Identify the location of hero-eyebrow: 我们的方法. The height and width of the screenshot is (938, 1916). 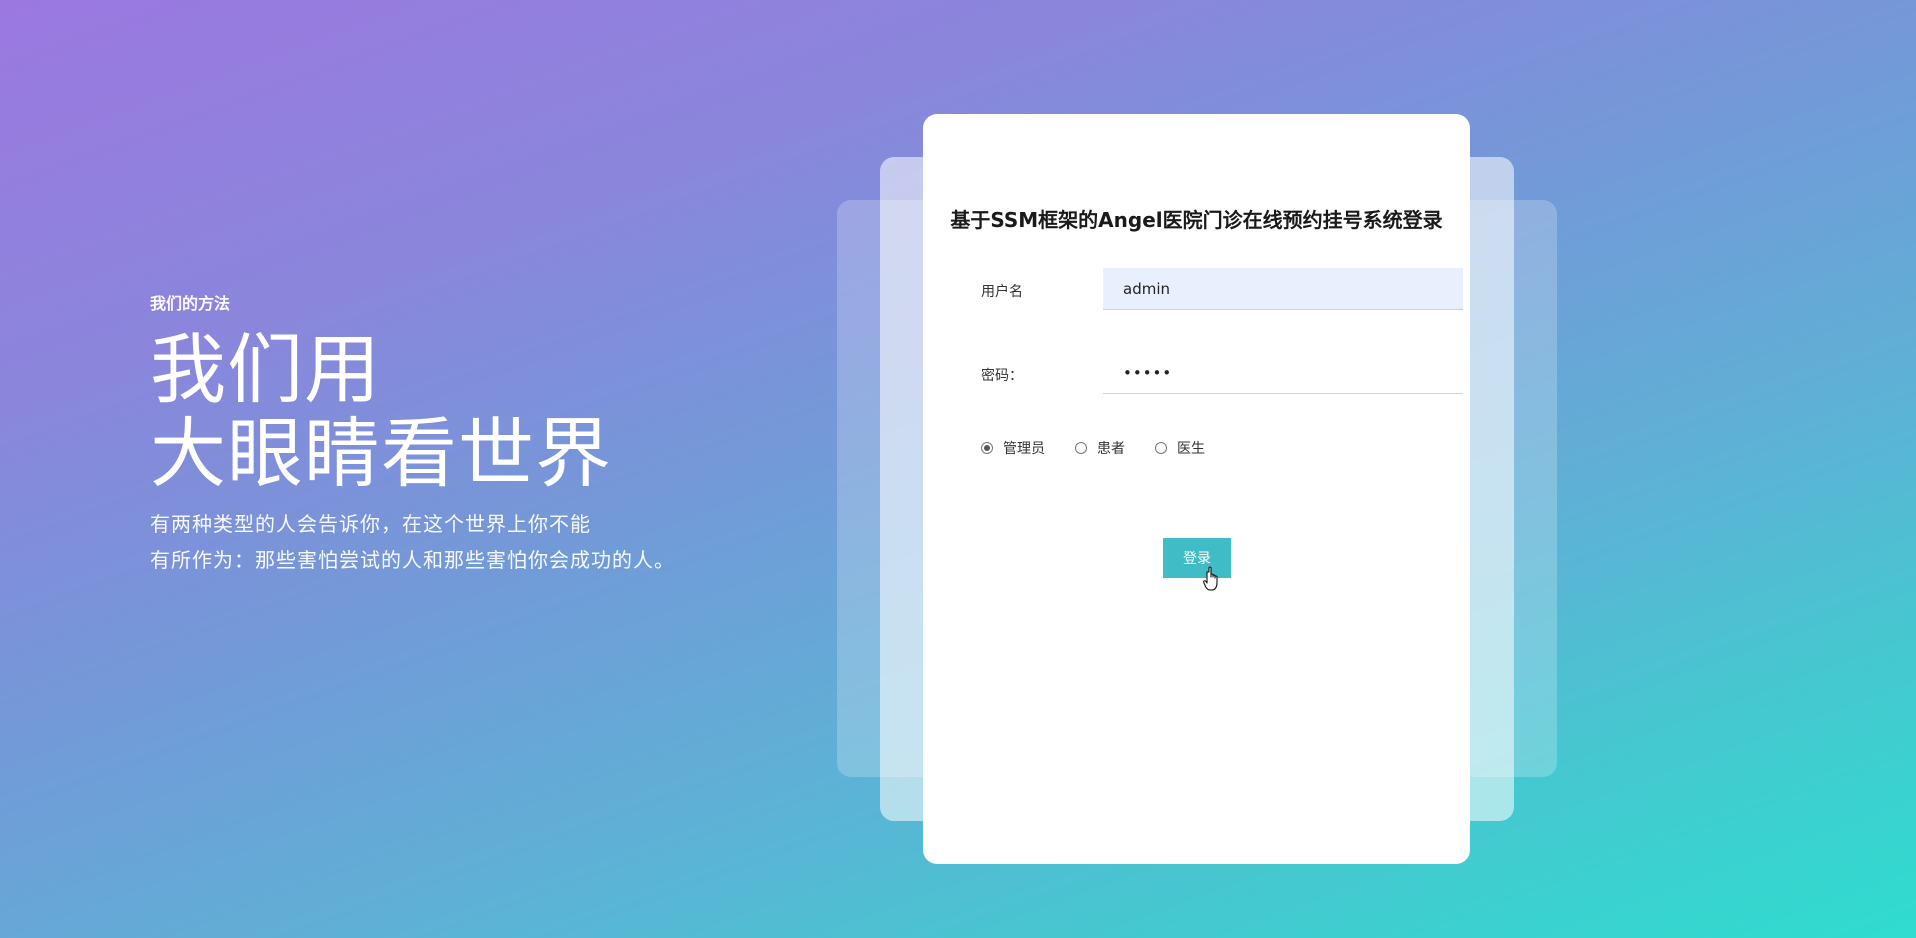
(190, 303).